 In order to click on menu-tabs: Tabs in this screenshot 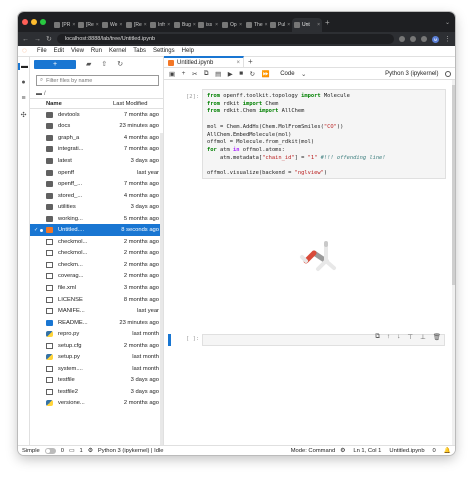, I will do `click(139, 51)`.